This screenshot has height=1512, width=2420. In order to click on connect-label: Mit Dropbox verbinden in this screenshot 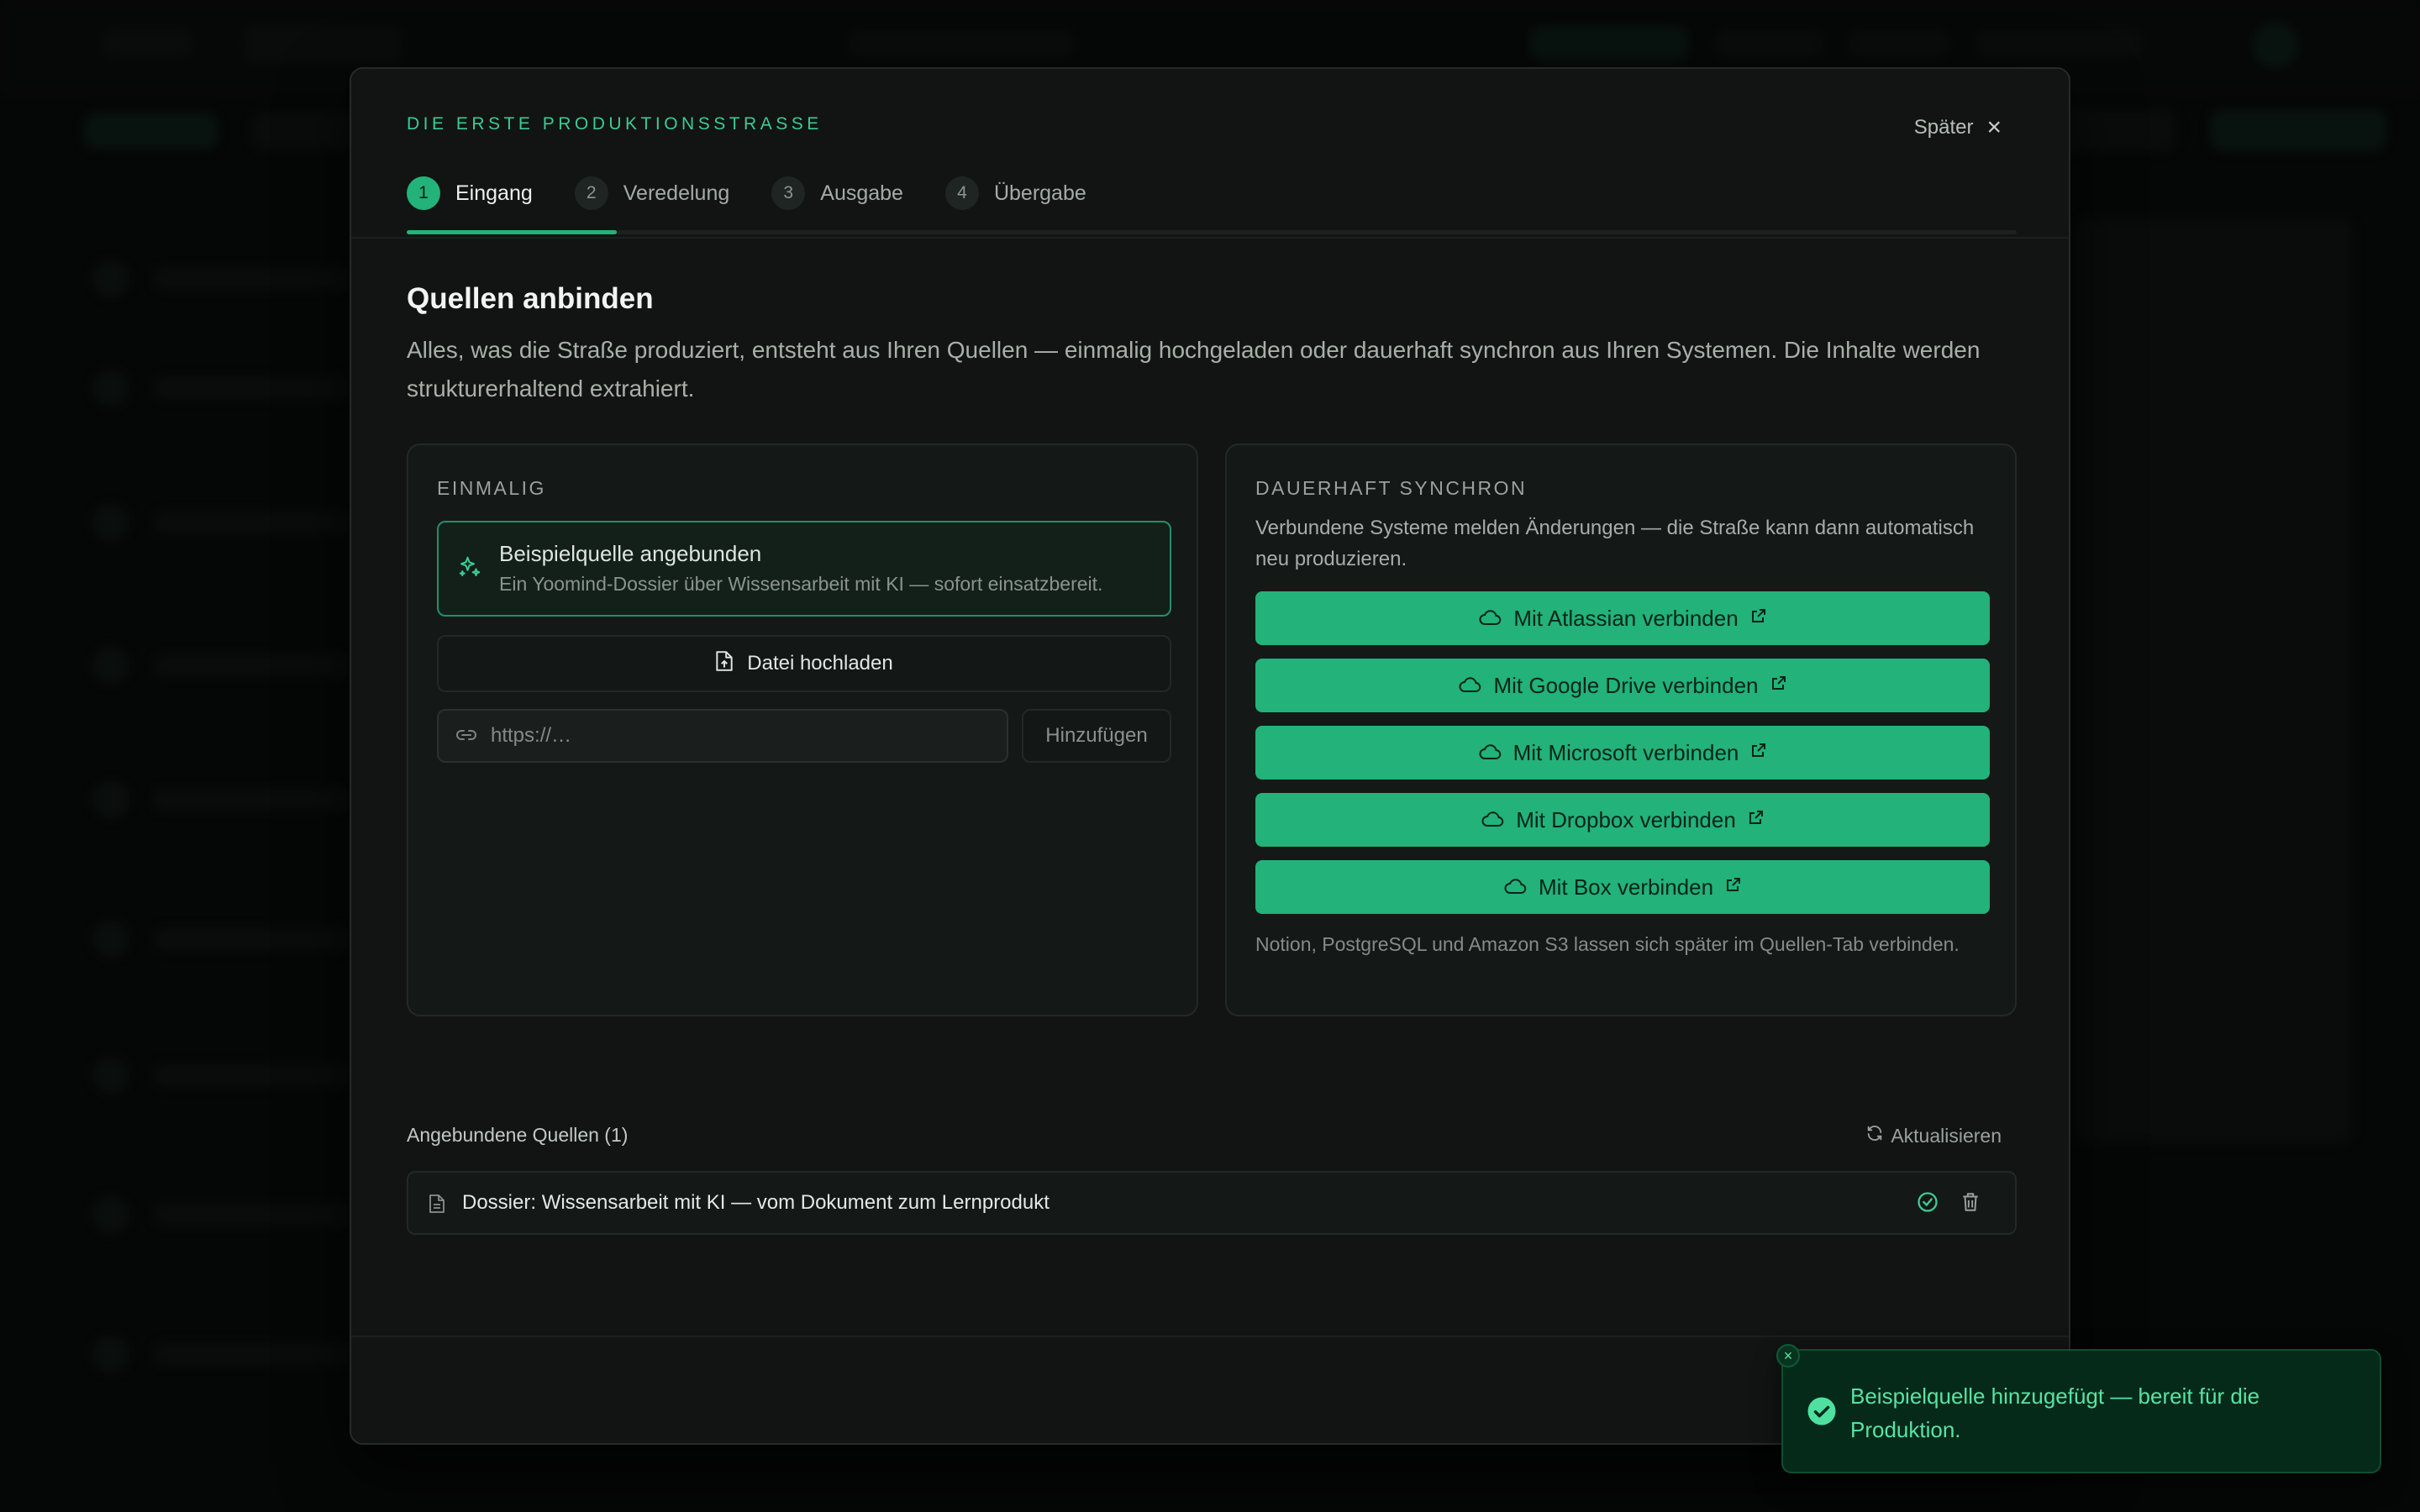, I will do `click(1626, 819)`.